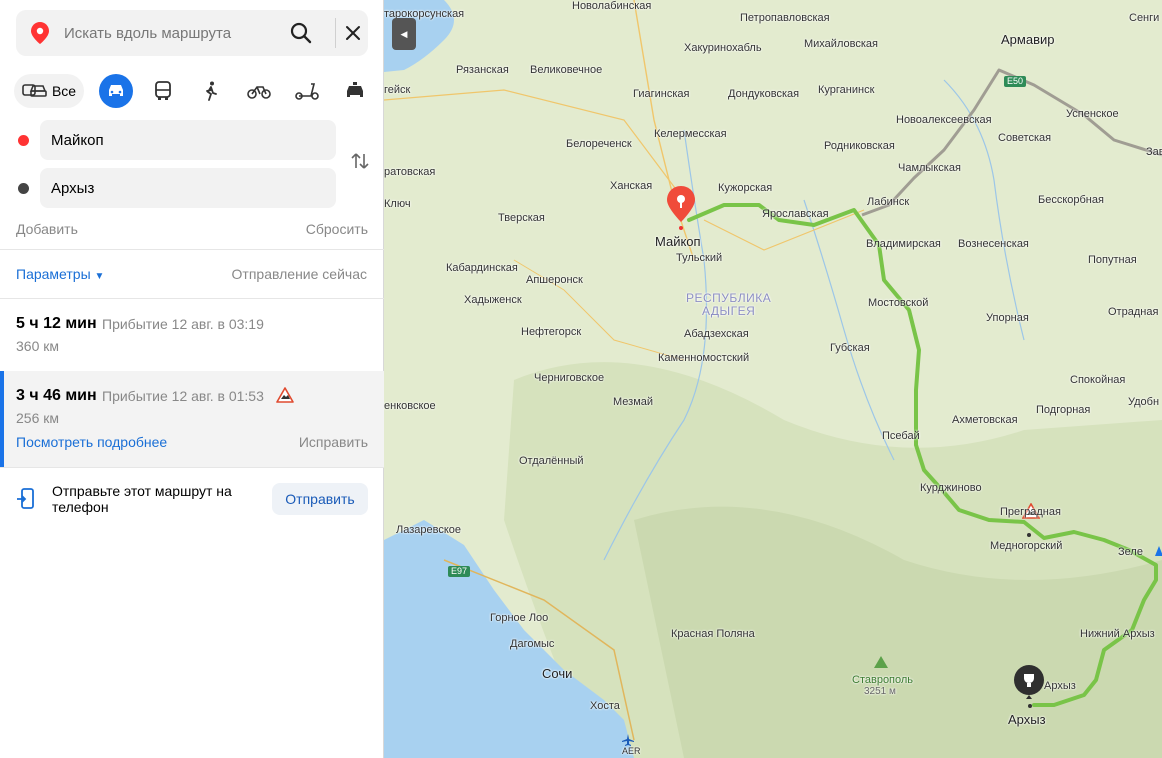 The image size is (1162, 758). What do you see at coordinates (599, 144) in the screenshot?
I see `map-label: Белореченск` at bounding box center [599, 144].